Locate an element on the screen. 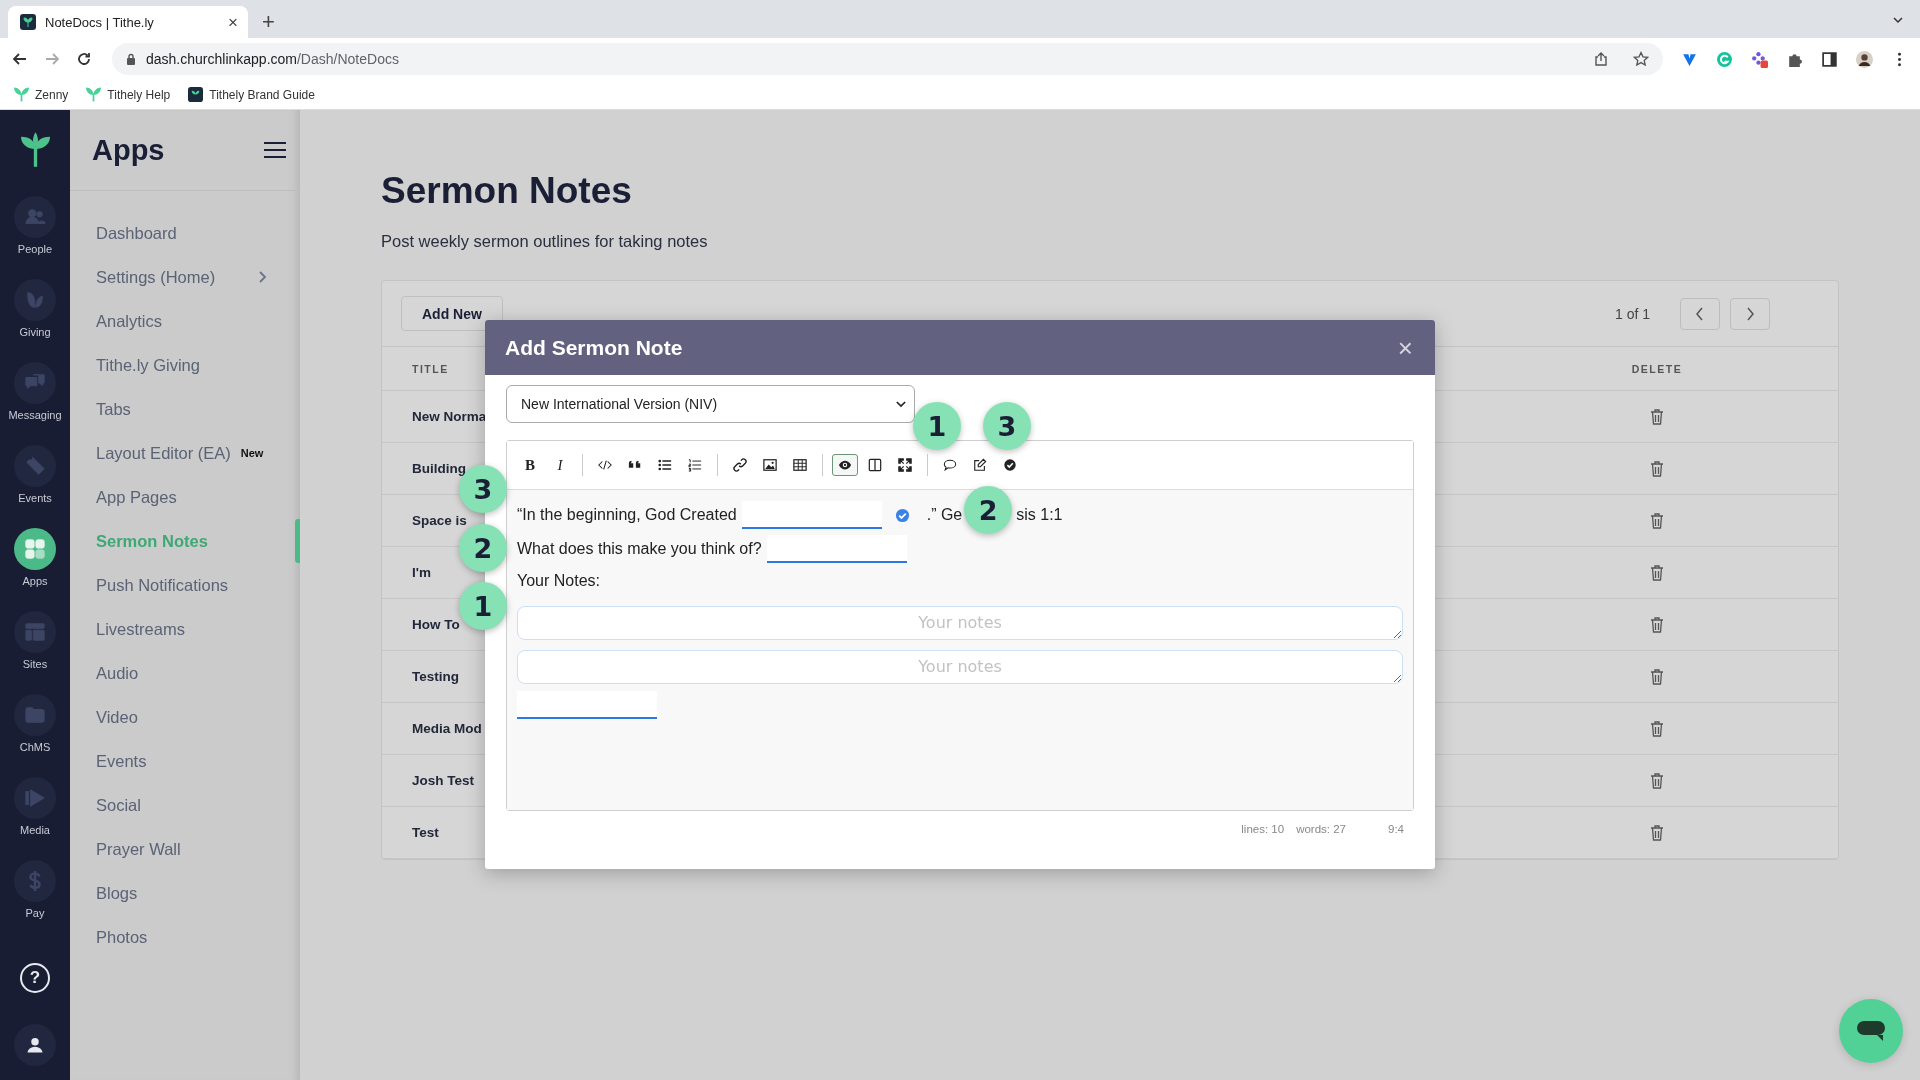 Image resolution: width=1920 pixels, height=1080 pixels. star-icon is located at coordinates (1641, 59).